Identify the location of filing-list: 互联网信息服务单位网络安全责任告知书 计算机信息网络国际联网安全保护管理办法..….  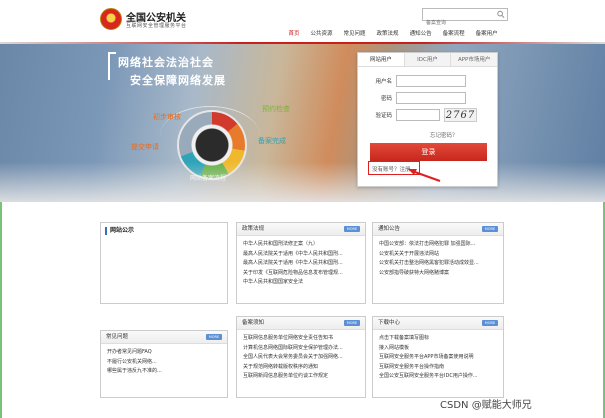
(301, 356).